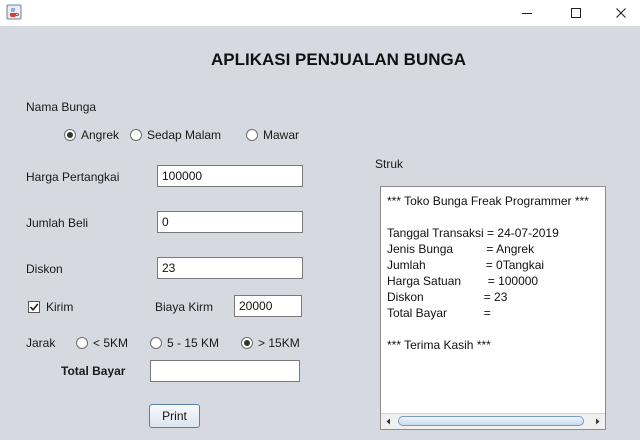 This screenshot has width=640, height=440. I want to click on jumlah-input, so click(230, 222).